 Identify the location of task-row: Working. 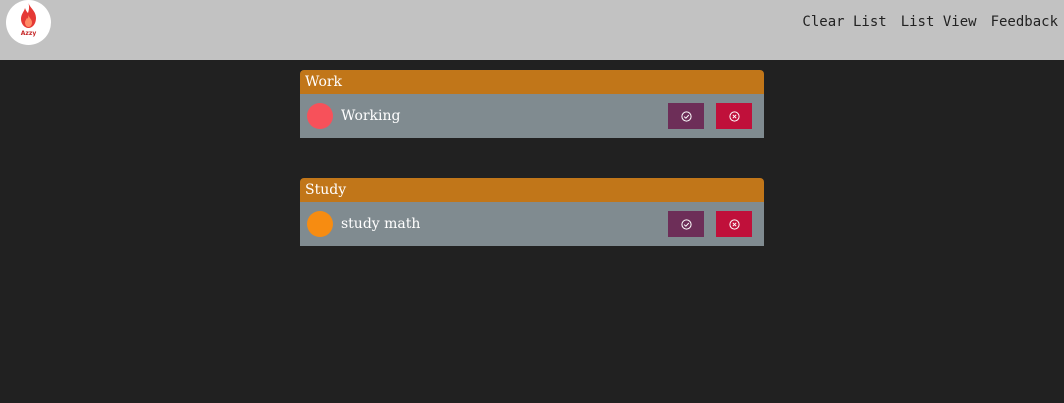
(532, 116).